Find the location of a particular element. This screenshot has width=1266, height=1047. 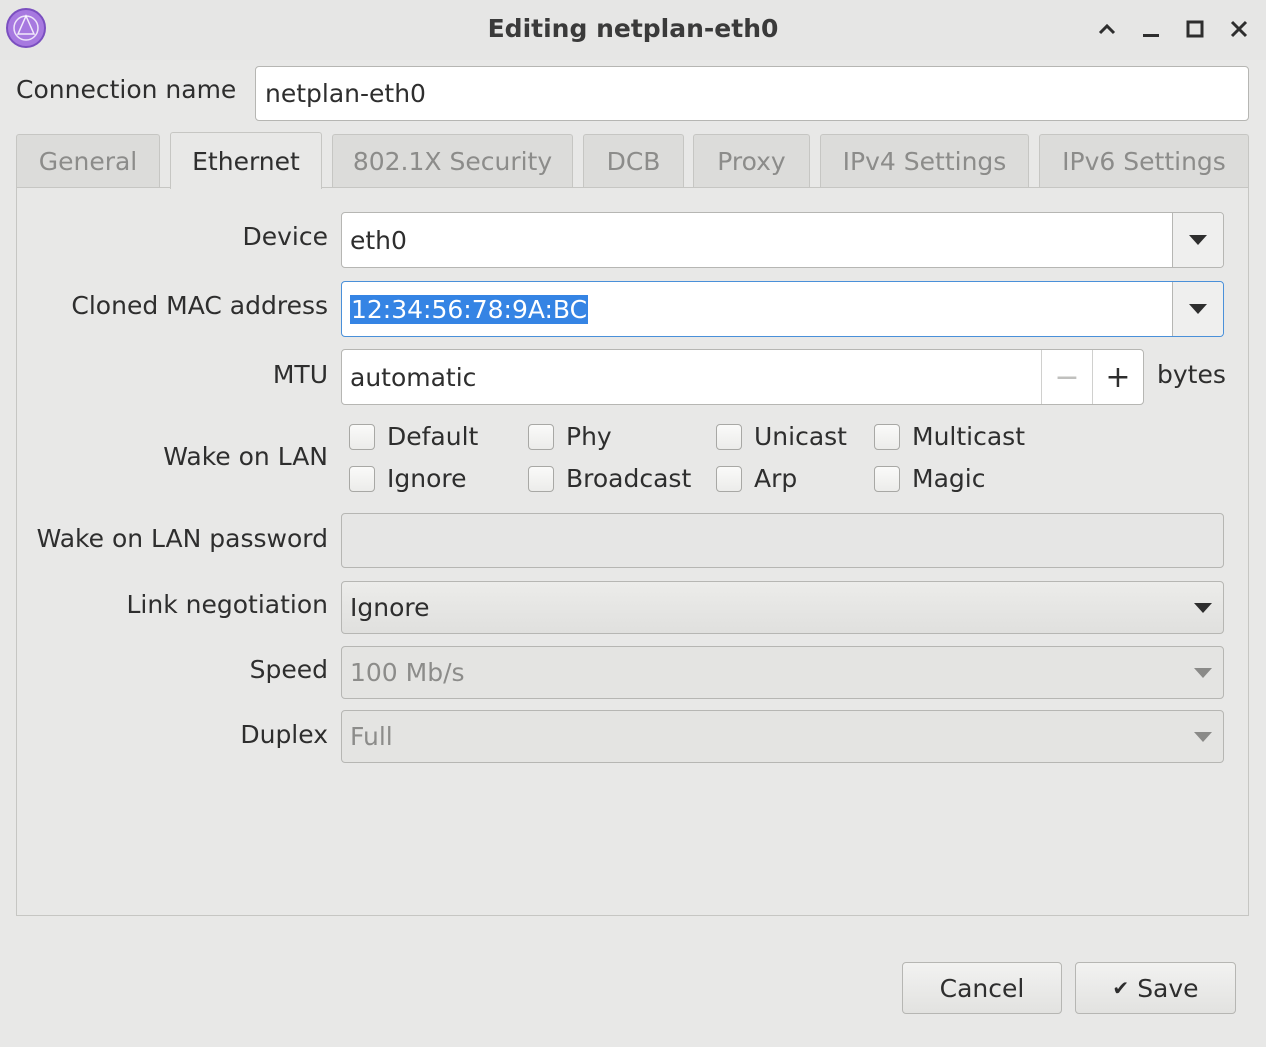

duplex-value: Full is located at coordinates (371, 736).